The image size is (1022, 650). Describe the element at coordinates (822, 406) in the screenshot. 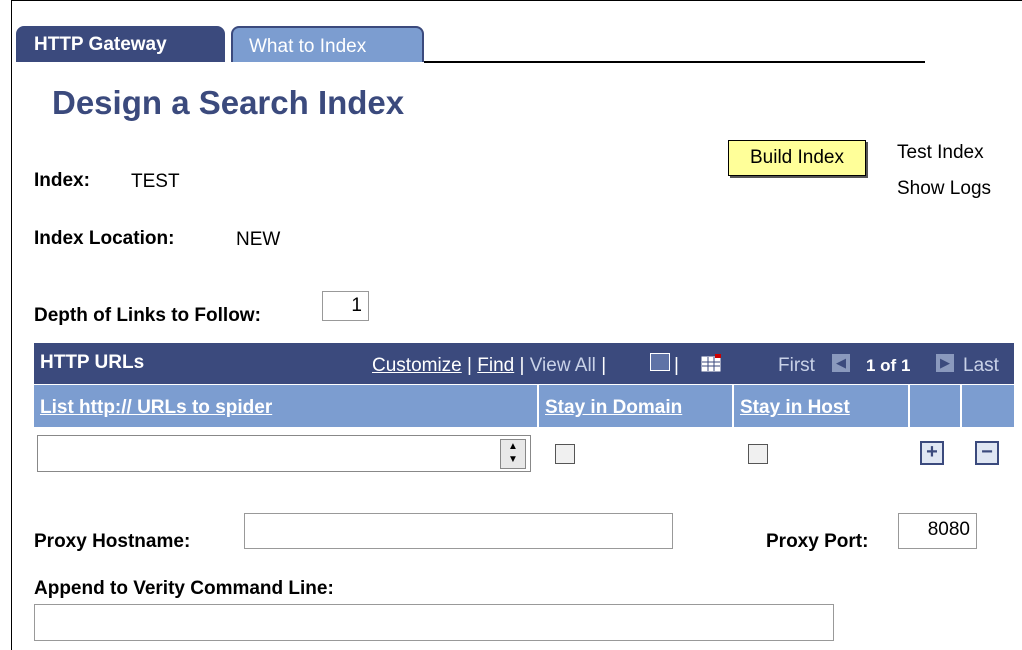

I see `col-stay-in-host: Stay in Host` at that location.